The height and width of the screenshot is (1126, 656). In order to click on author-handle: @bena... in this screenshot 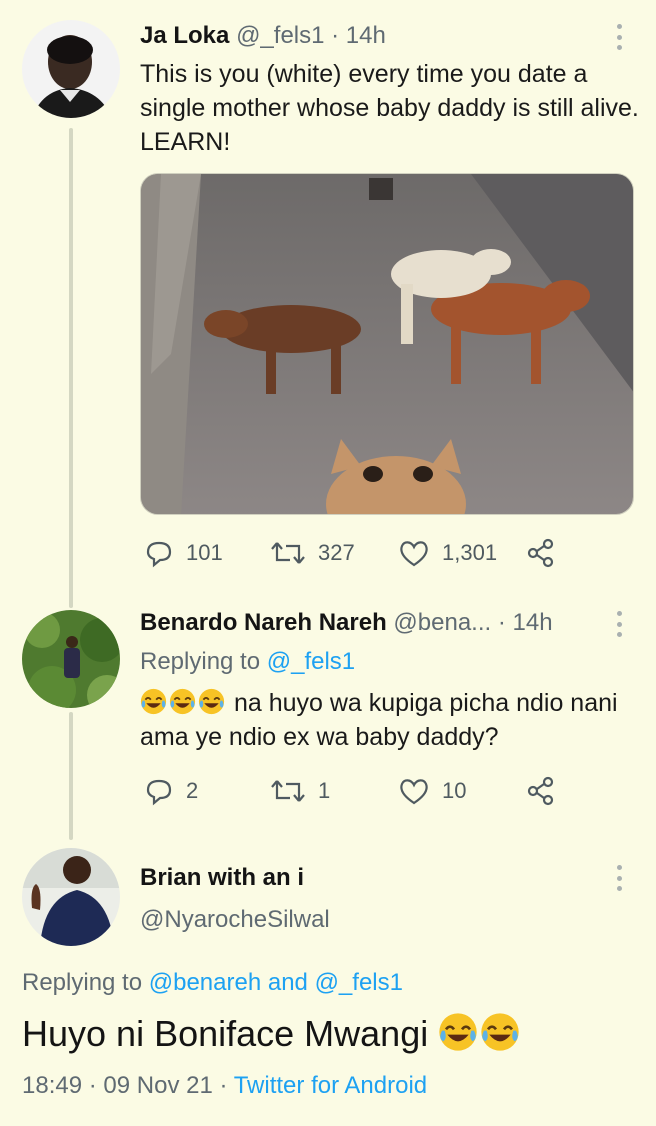, I will do `click(442, 622)`.